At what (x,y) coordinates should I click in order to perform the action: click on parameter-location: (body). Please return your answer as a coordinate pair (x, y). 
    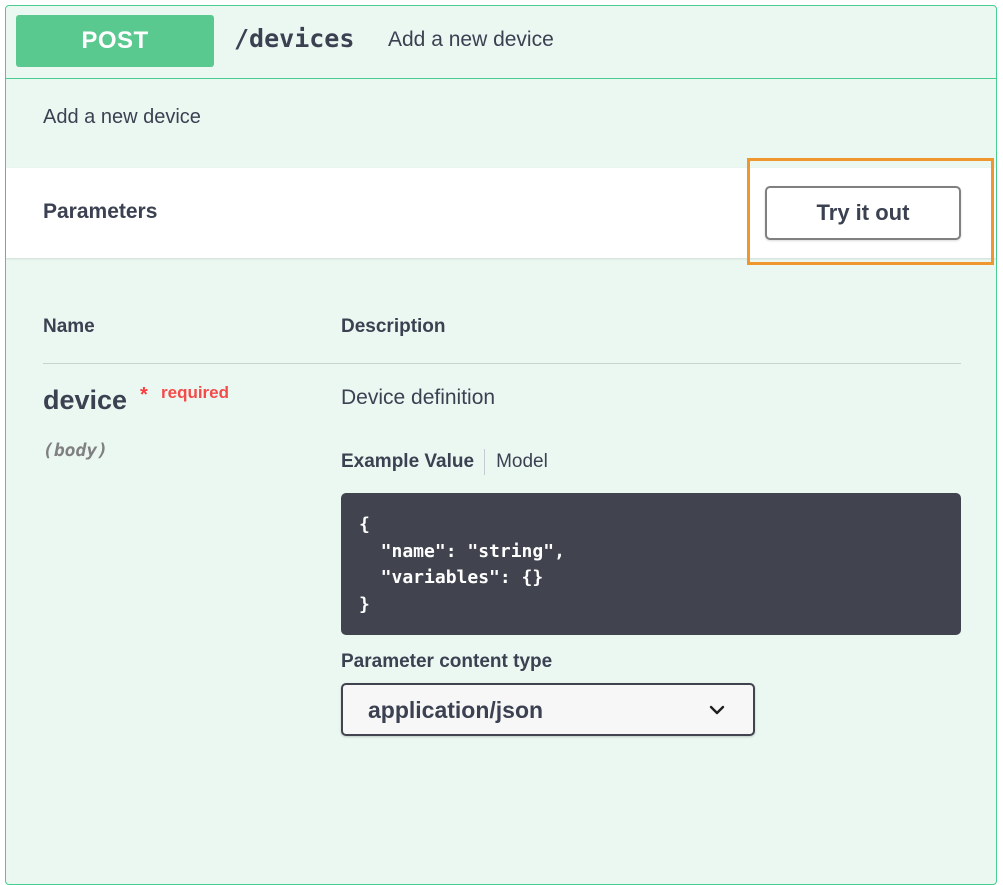
    Looking at the image, I should click on (76, 450).